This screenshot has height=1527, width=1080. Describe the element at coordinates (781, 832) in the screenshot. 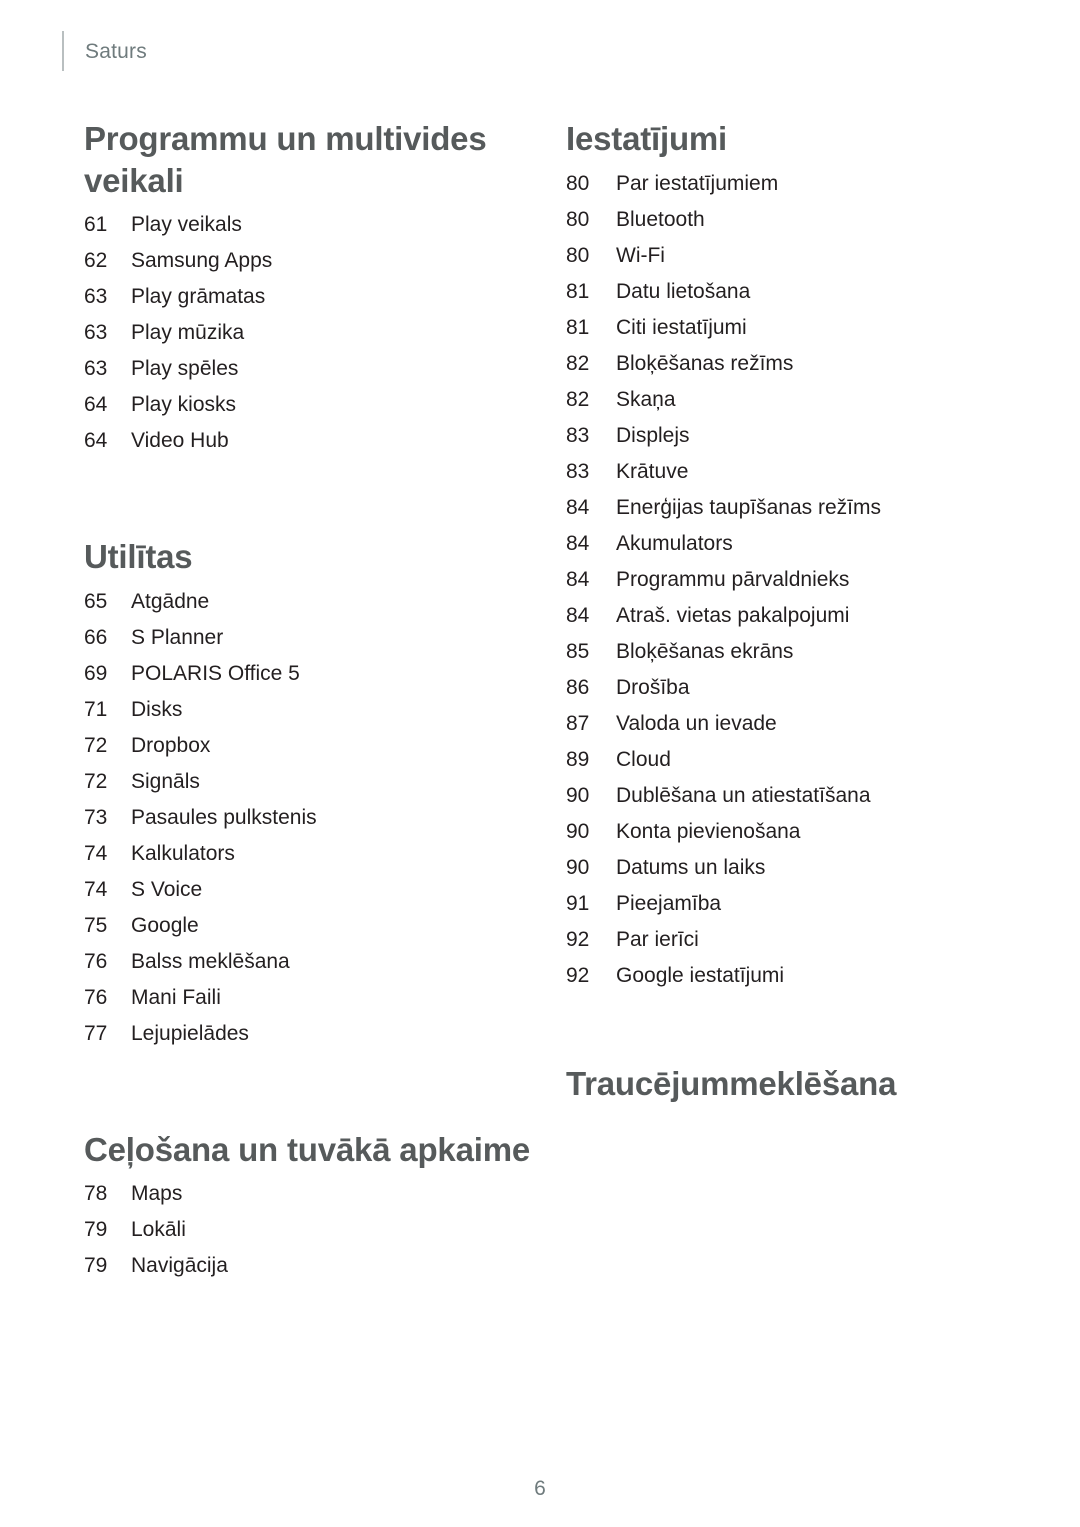

I see `toc-entry: 90 Konta pievienošana` at that location.